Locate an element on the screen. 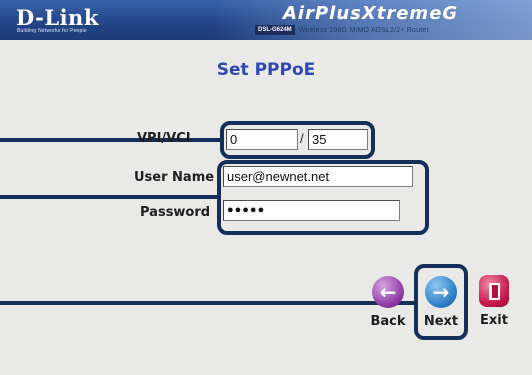 This screenshot has height=375, width=532. door-exit-icon is located at coordinates (494, 291).